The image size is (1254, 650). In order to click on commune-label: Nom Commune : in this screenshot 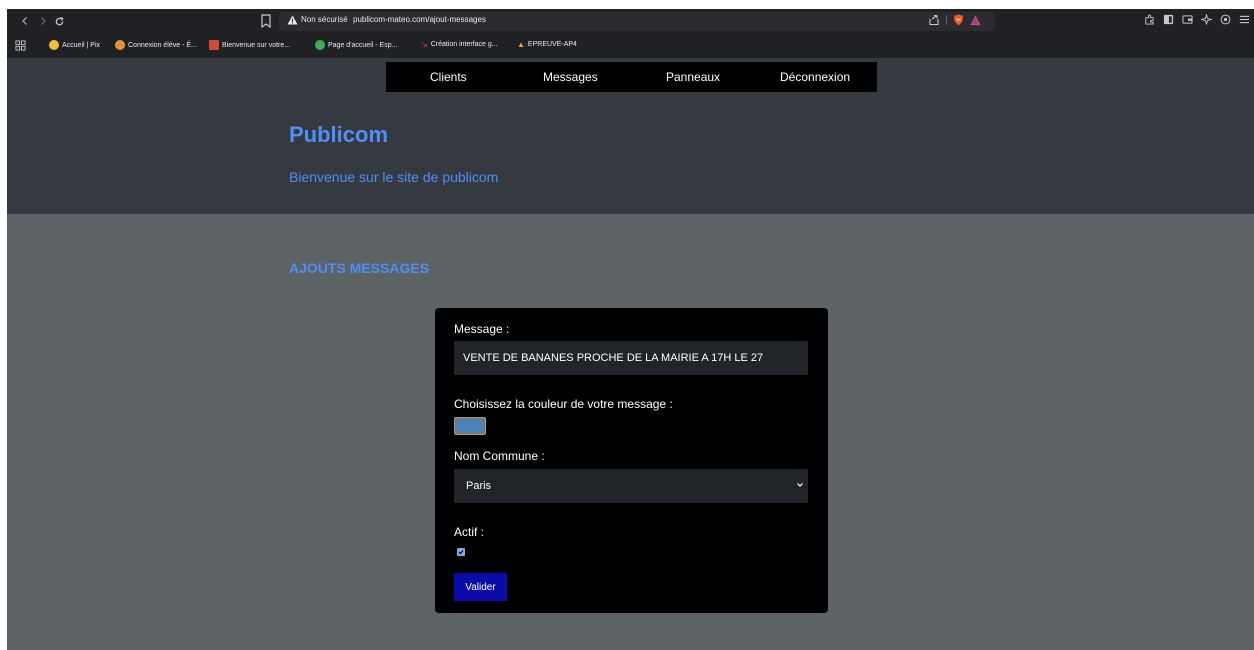, I will do `click(499, 456)`.